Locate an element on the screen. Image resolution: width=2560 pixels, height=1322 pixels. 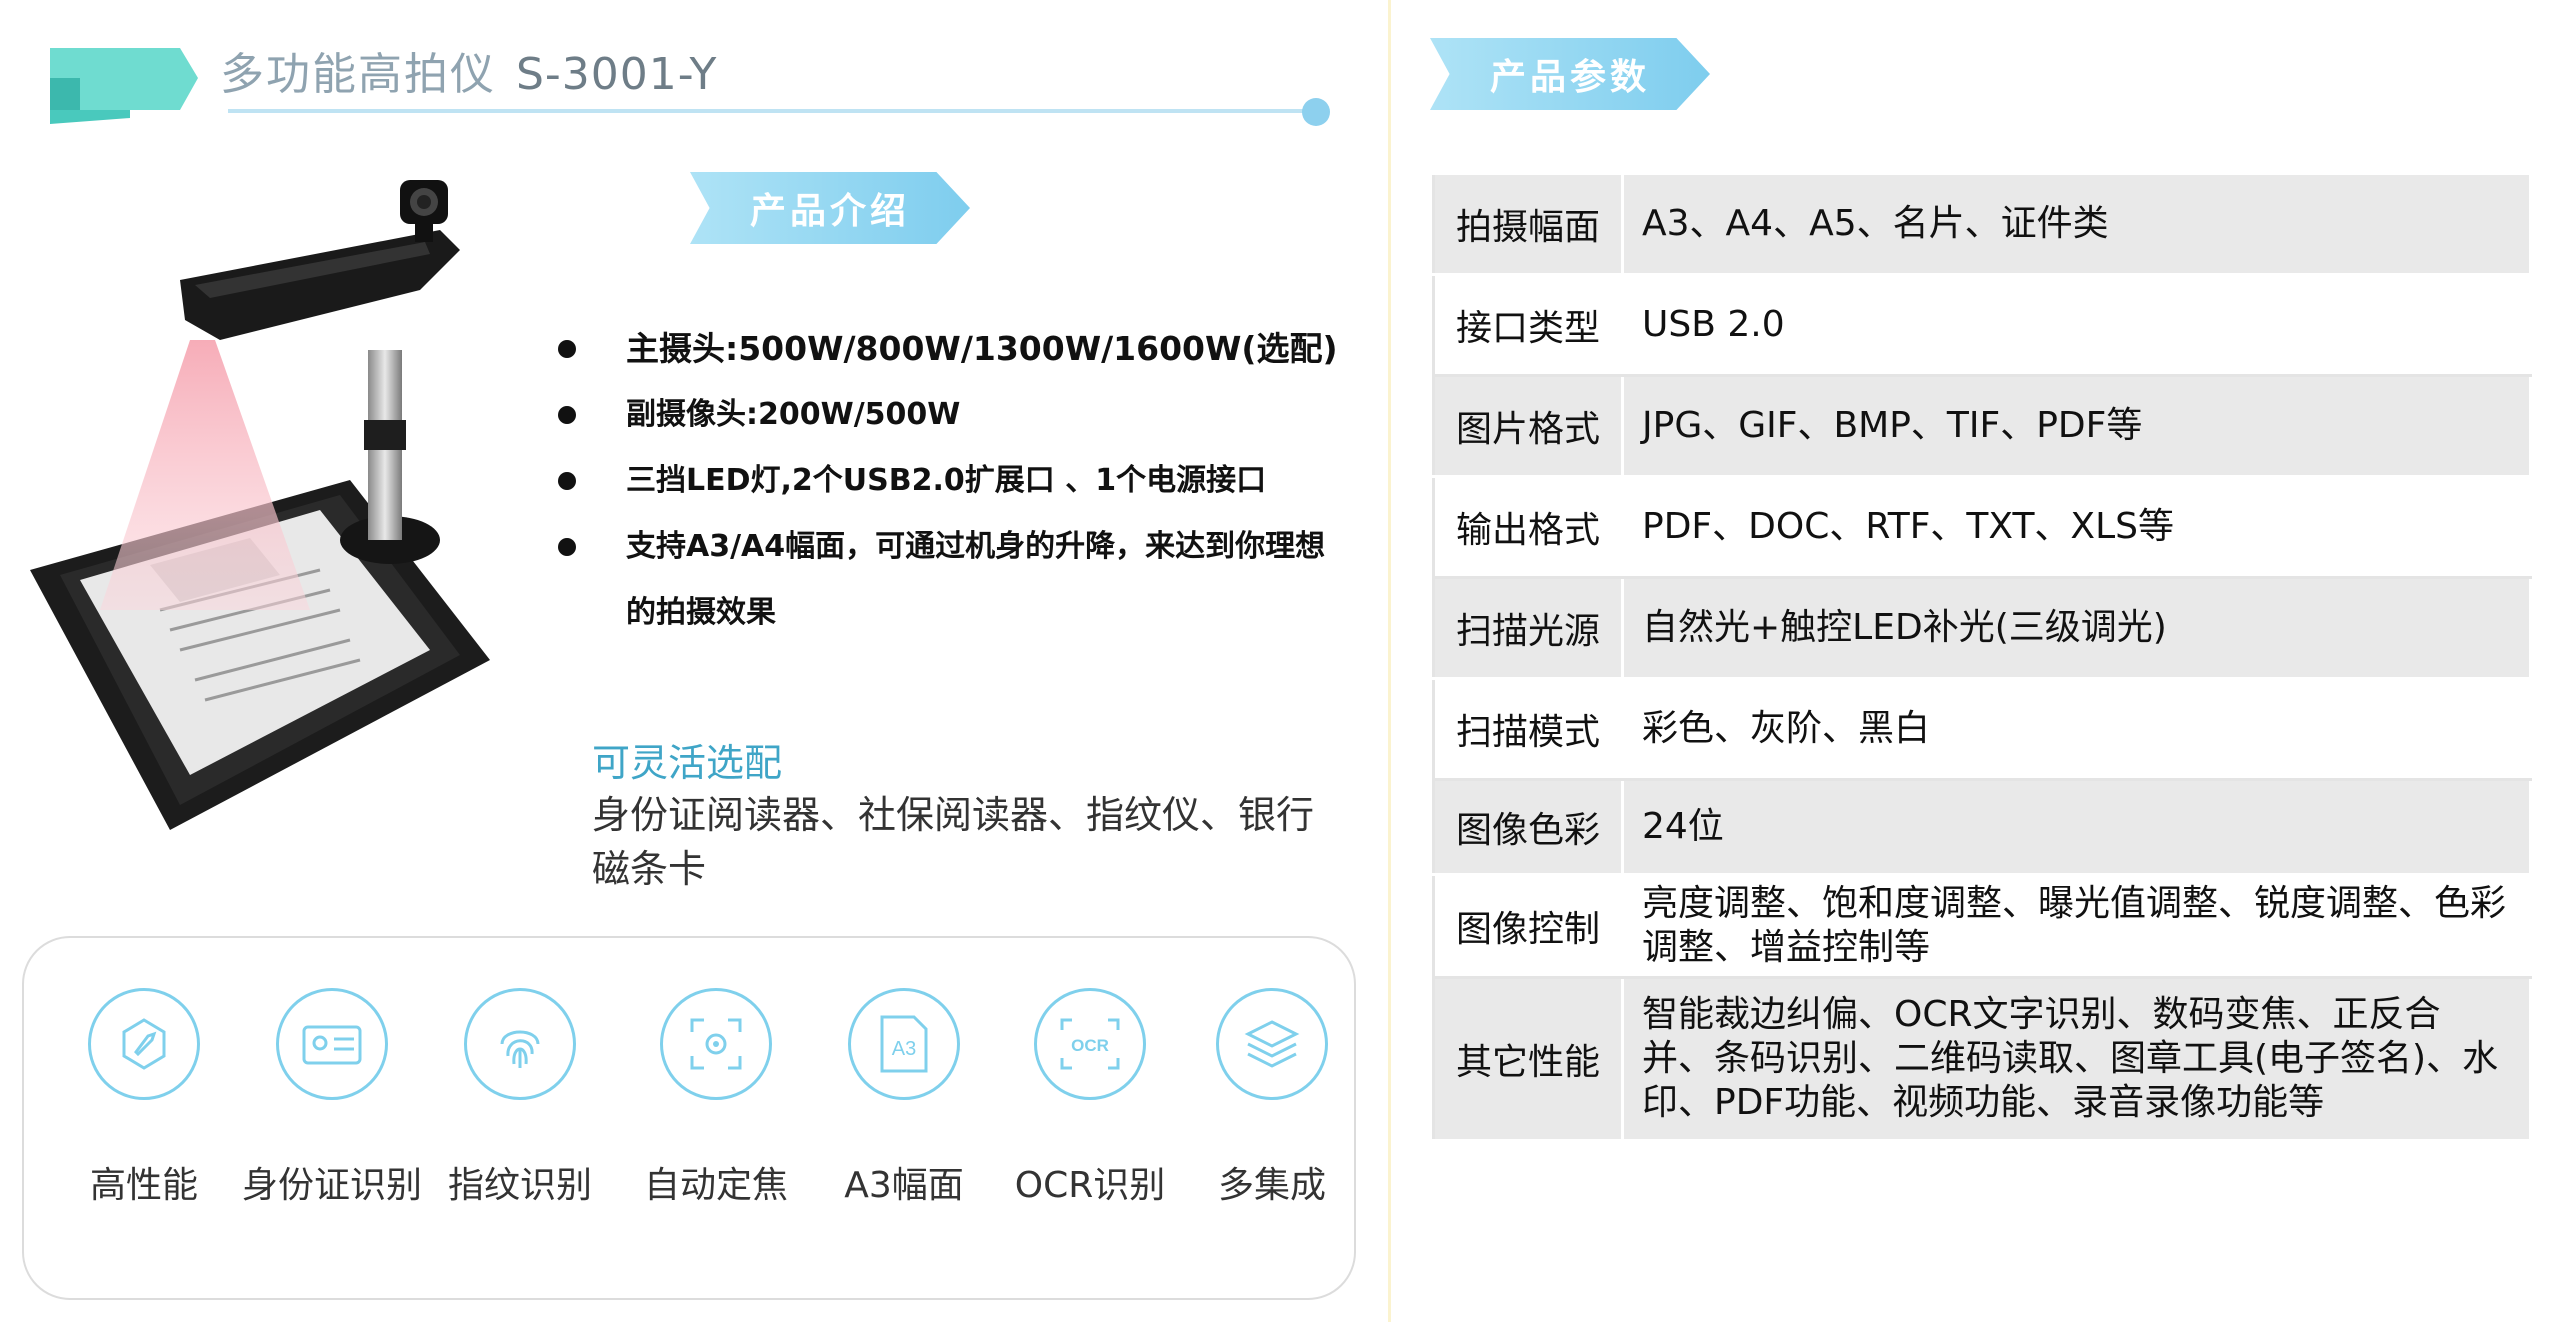
param-key: 扫描模式 is located at coordinates (1528, 729).